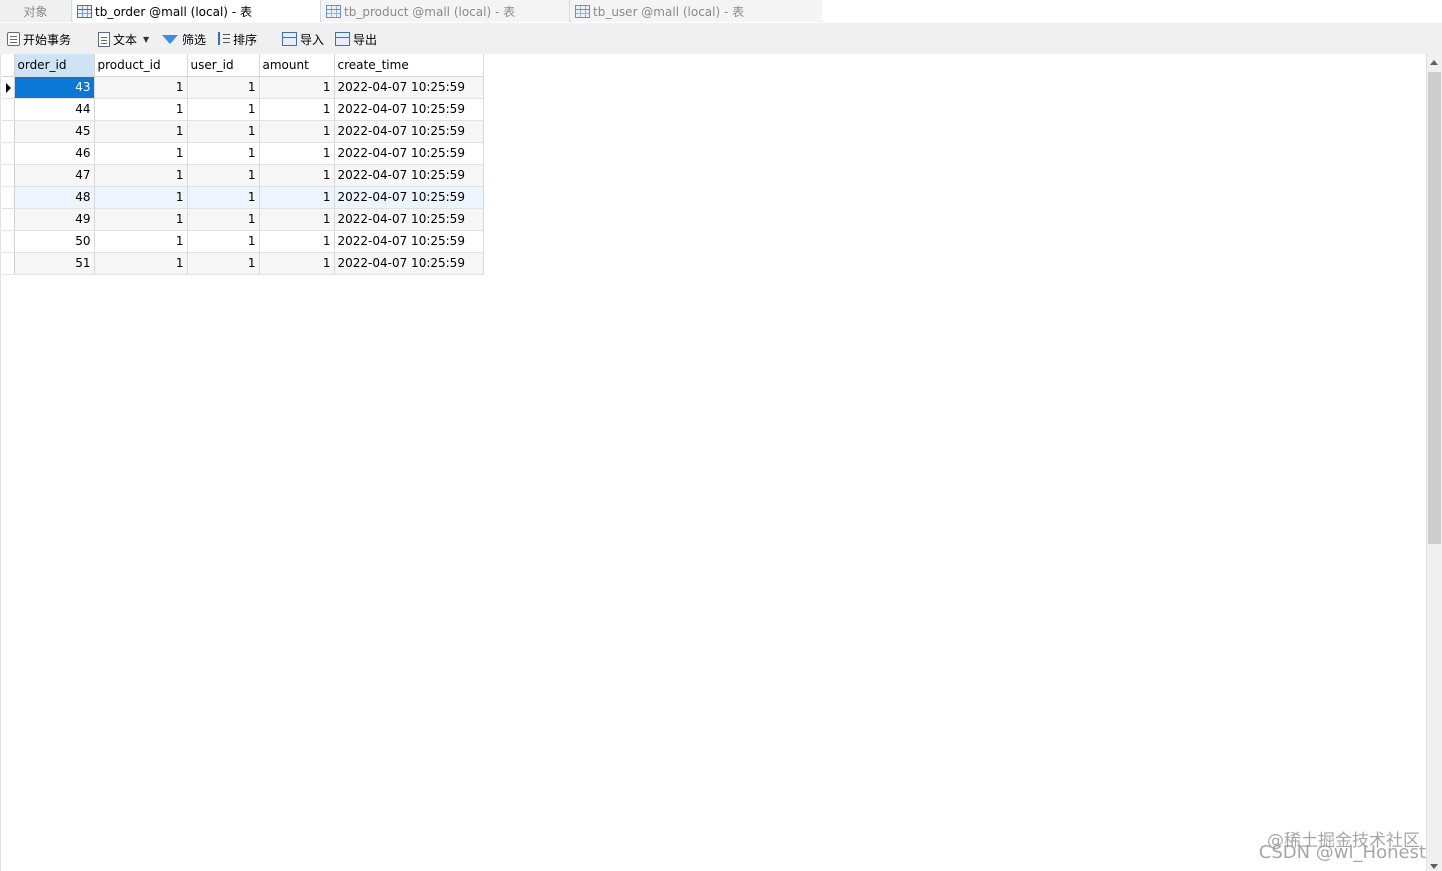 The image size is (1442, 871). I want to click on cell-order-id: 44, so click(54, 109).